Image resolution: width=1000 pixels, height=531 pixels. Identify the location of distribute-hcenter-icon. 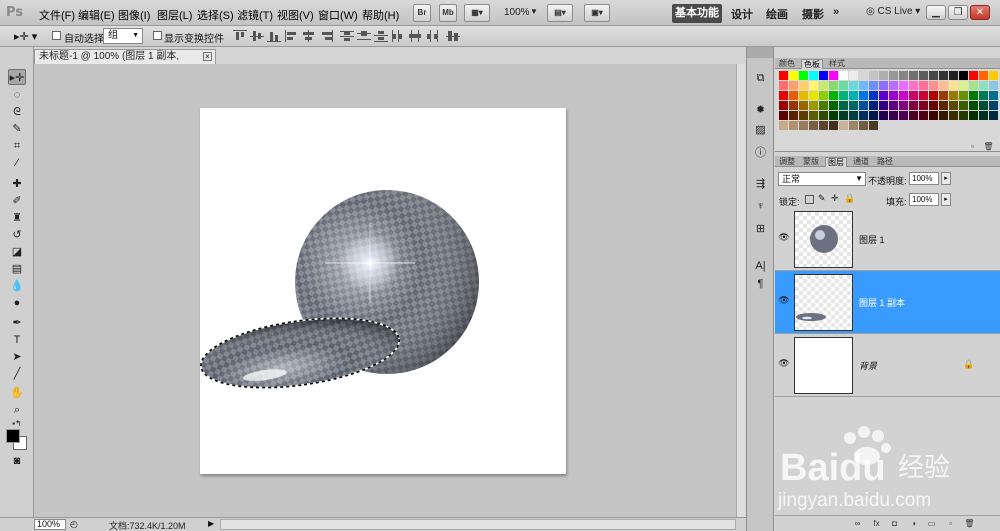
(415, 36).